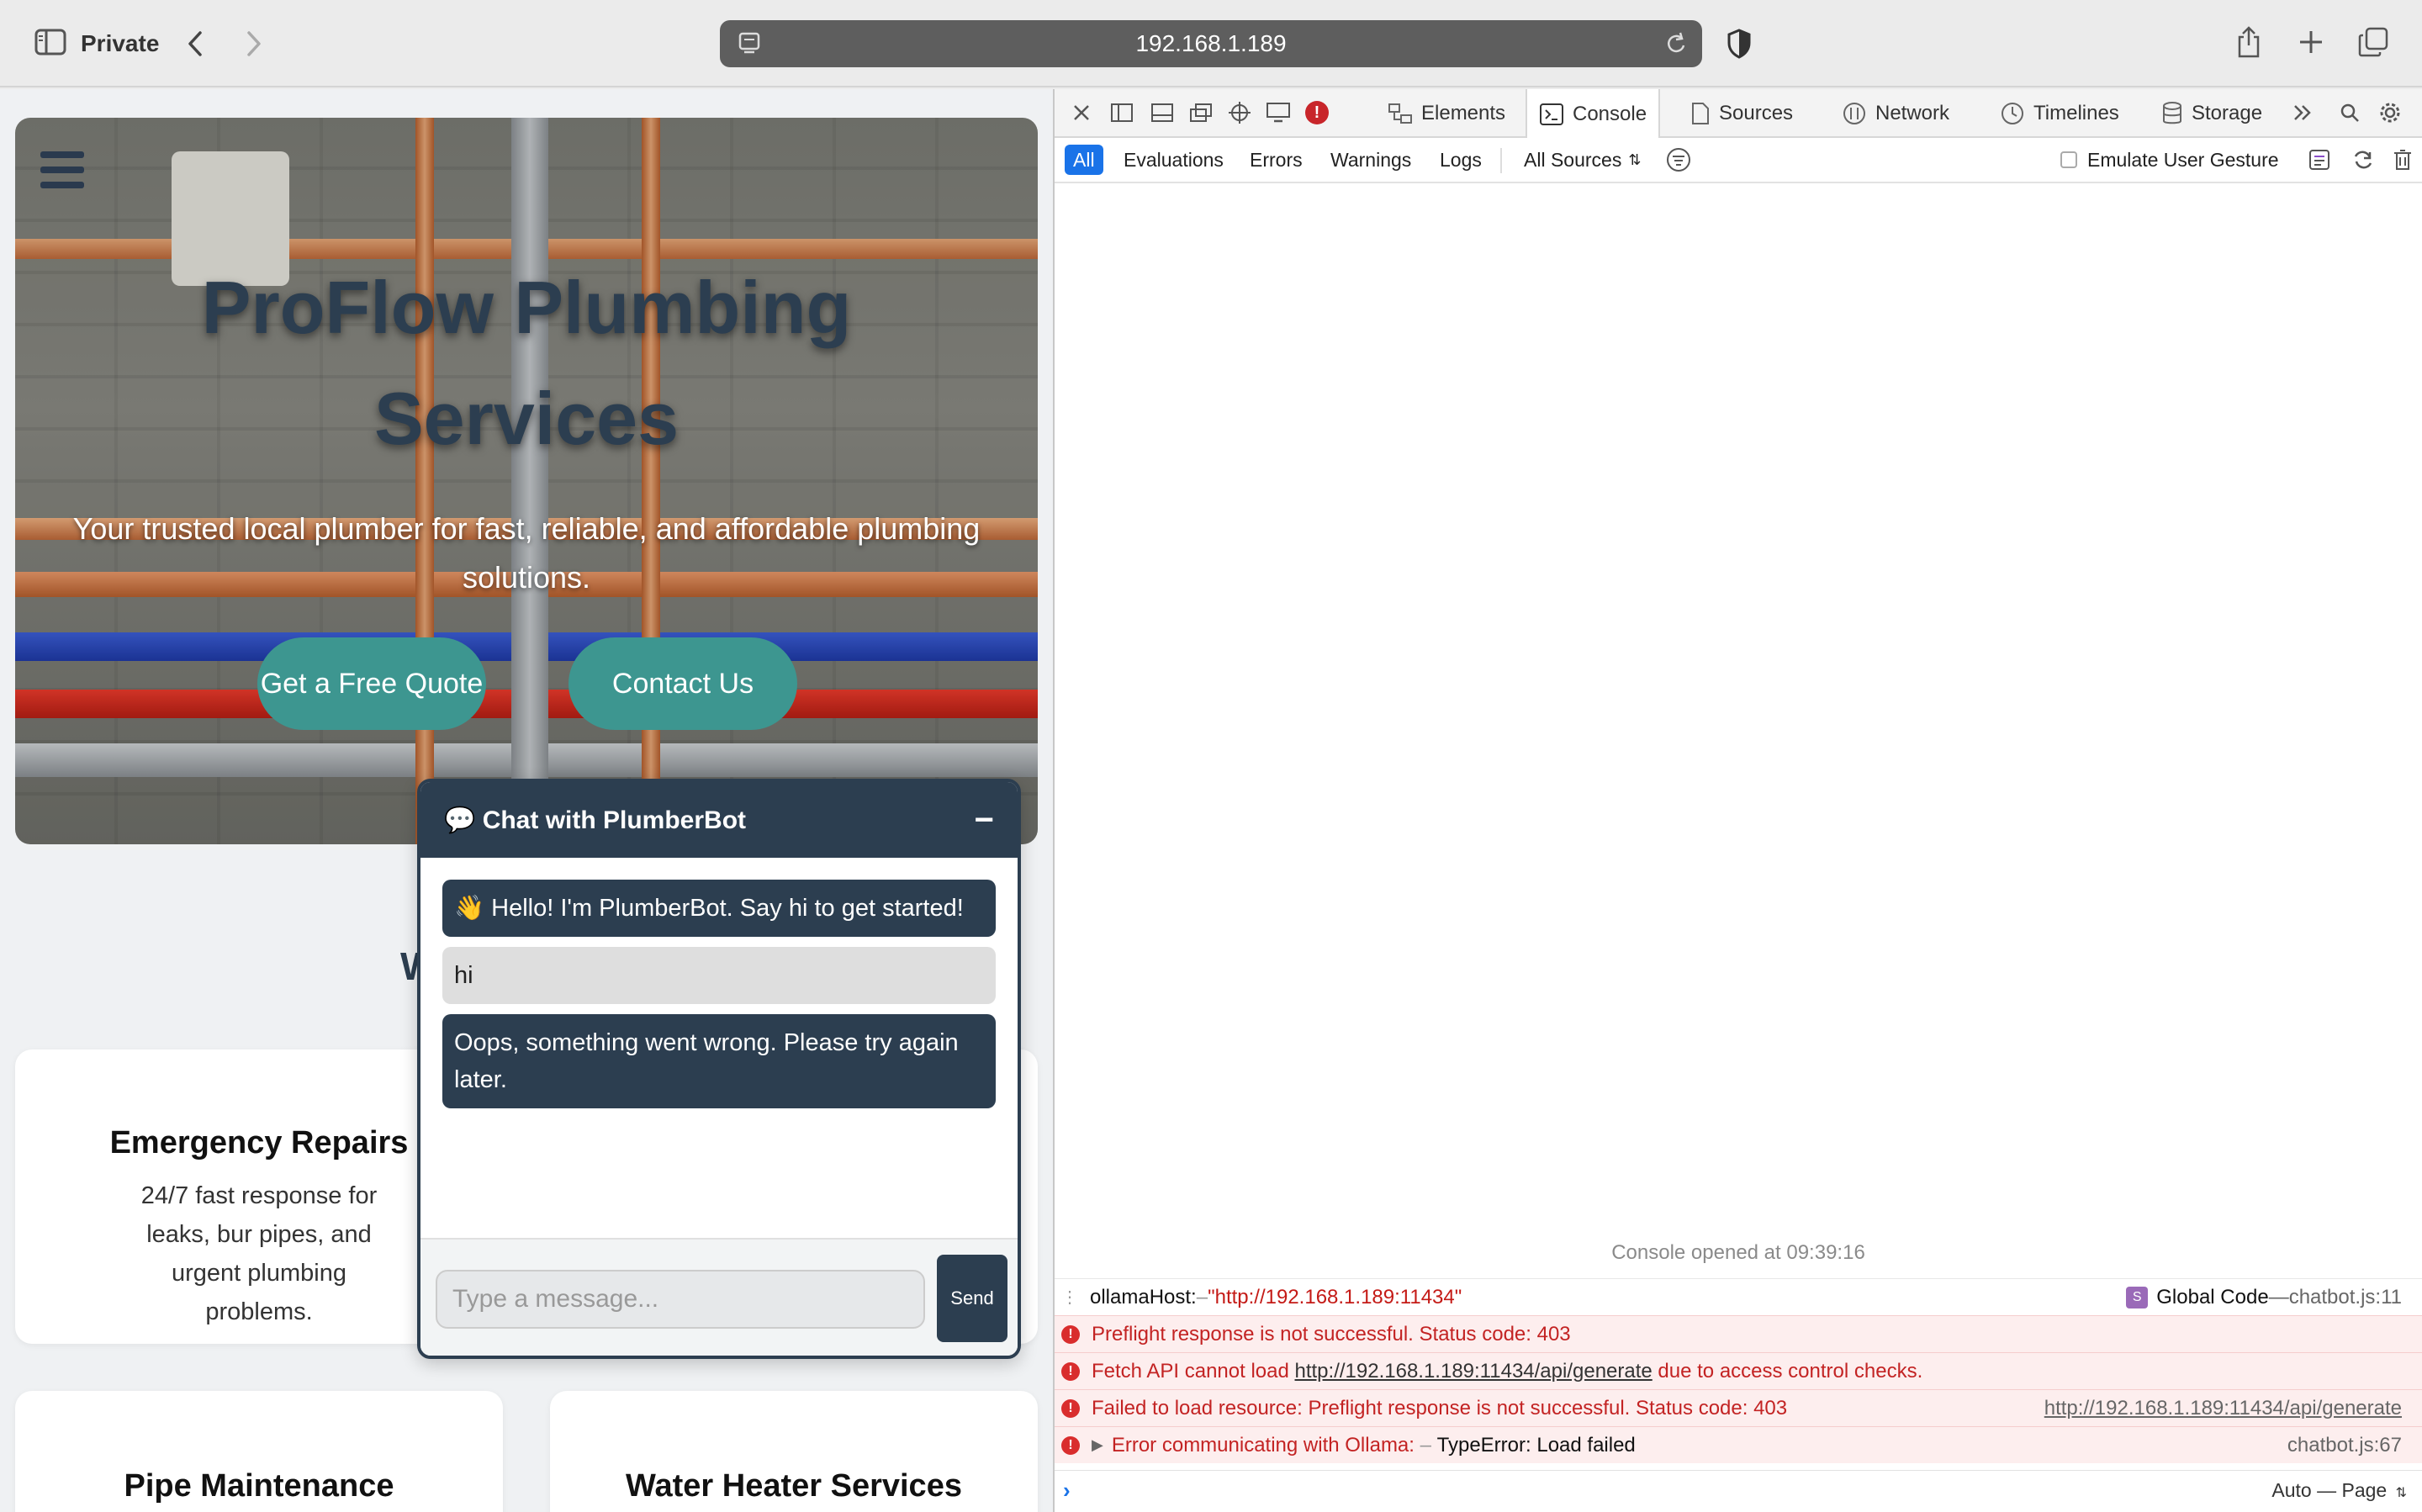 This screenshot has height=1512, width=2422. I want to click on privacy-shield-icon, so click(1739, 44).